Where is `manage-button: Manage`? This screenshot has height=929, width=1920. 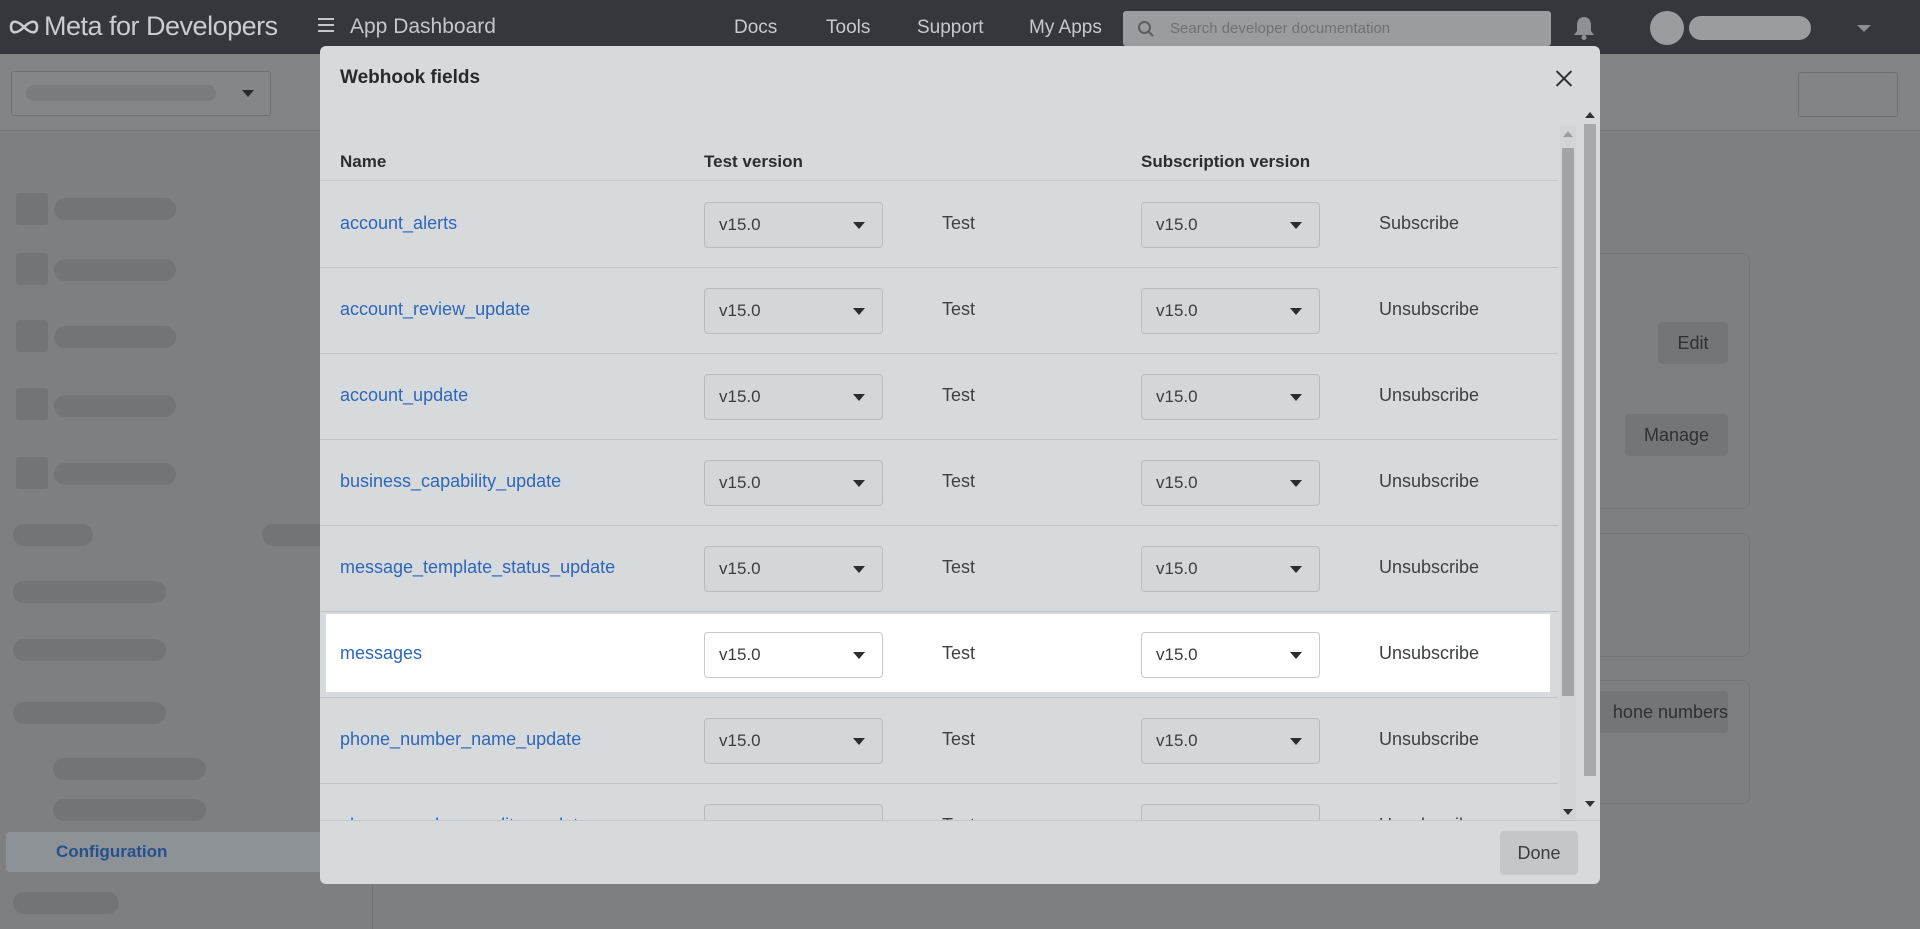
manage-button: Manage is located at coordinates (1676, 435).